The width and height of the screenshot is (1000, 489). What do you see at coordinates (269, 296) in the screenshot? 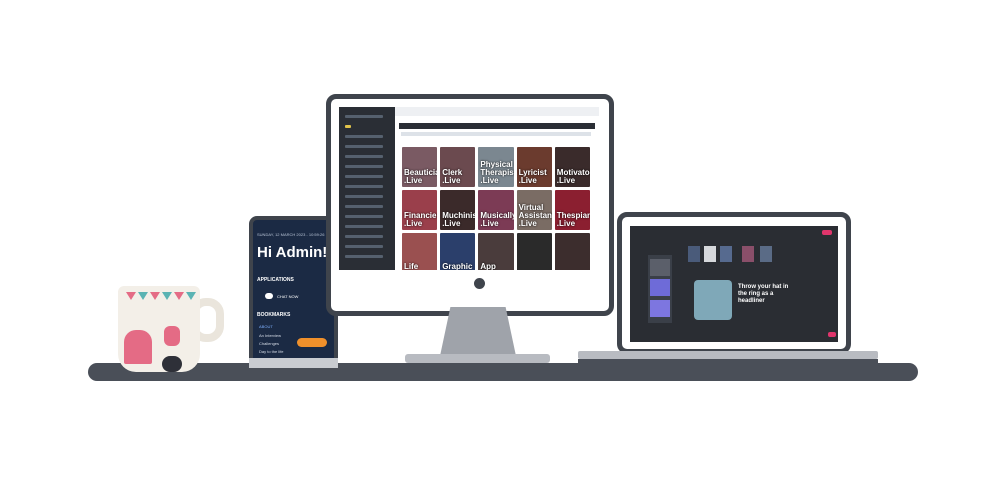
I see `chat-icon` at bounding box center [269, 296].